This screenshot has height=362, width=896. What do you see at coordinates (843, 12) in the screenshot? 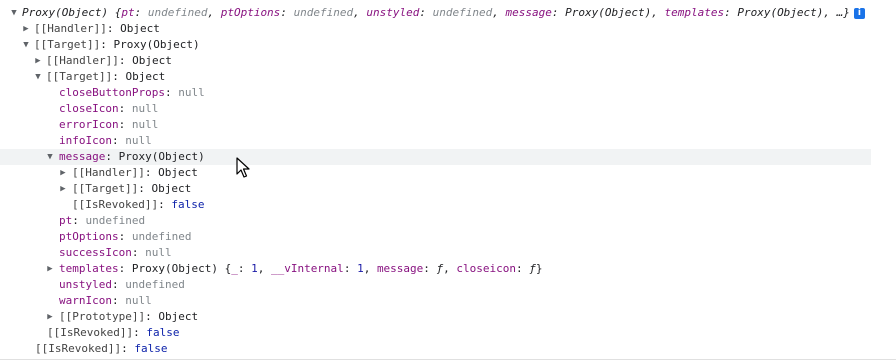
I see `summary-suffix: …}` at bounding box center [843, 12].